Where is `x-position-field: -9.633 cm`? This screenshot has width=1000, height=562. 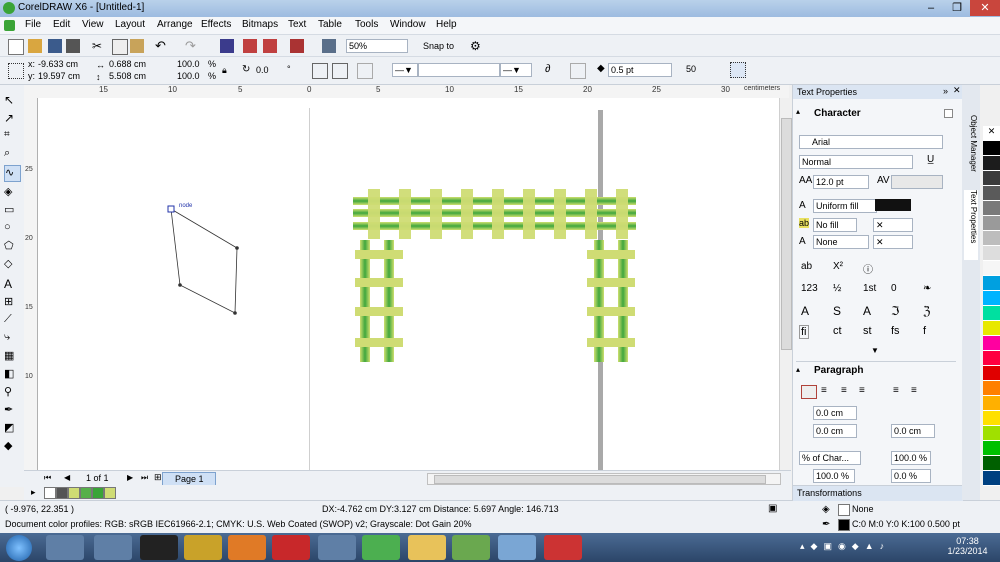
x-position-field: -9.633 cm is located at coordinates (64, 64).